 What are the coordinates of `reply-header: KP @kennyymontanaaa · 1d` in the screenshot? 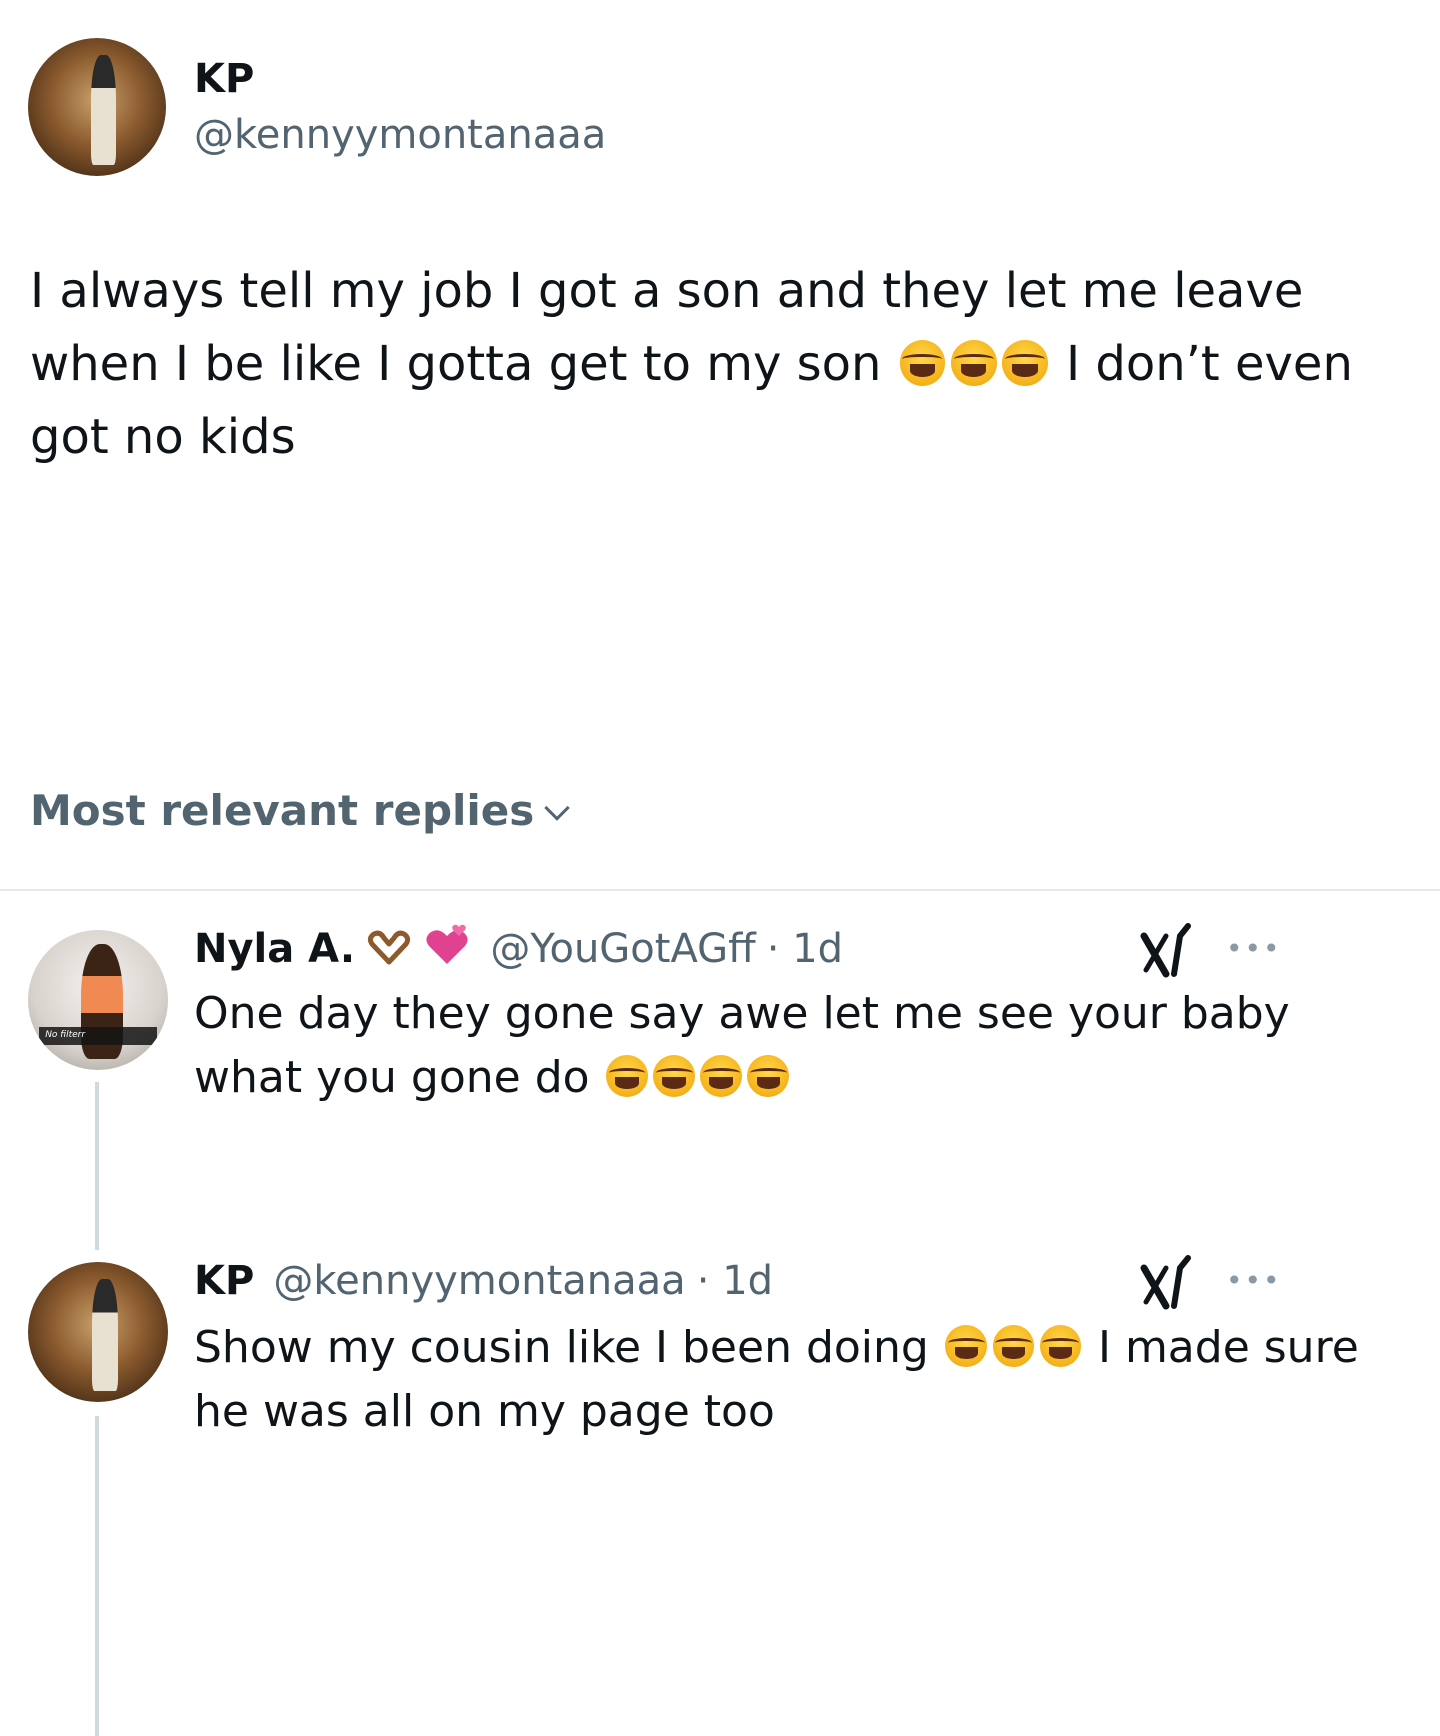 It's located at (483, 1286).